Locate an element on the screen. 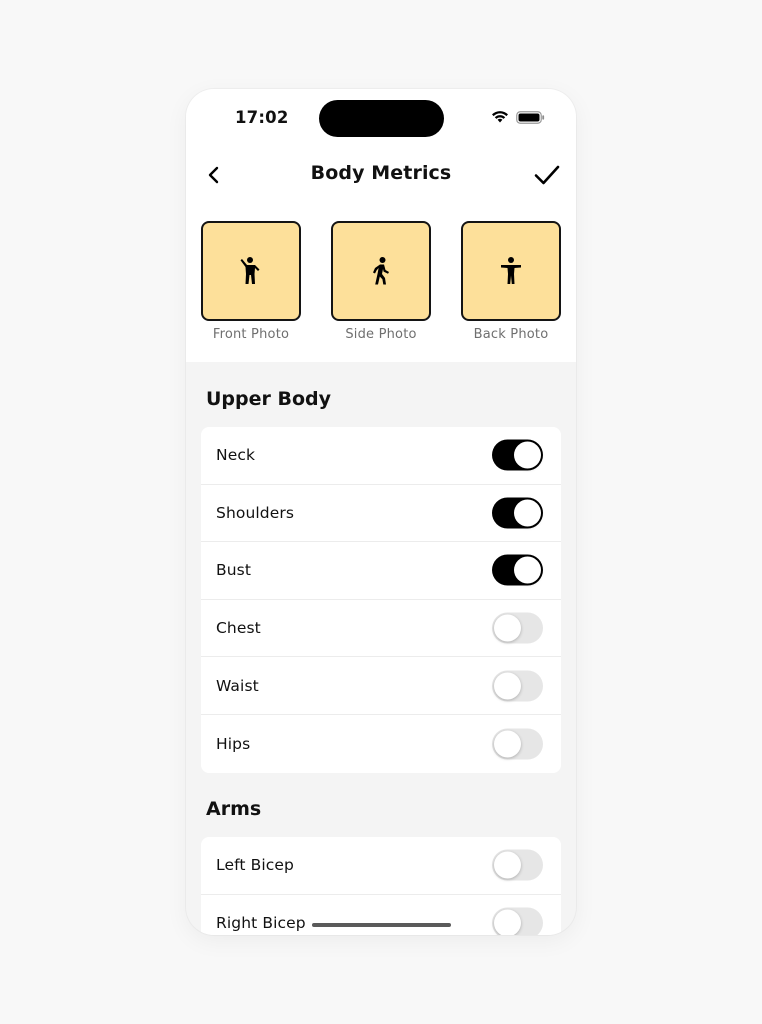 This screenshot has width=762, height=1024. front-photo-label: Front Photo is located at coordinates (251, 334).